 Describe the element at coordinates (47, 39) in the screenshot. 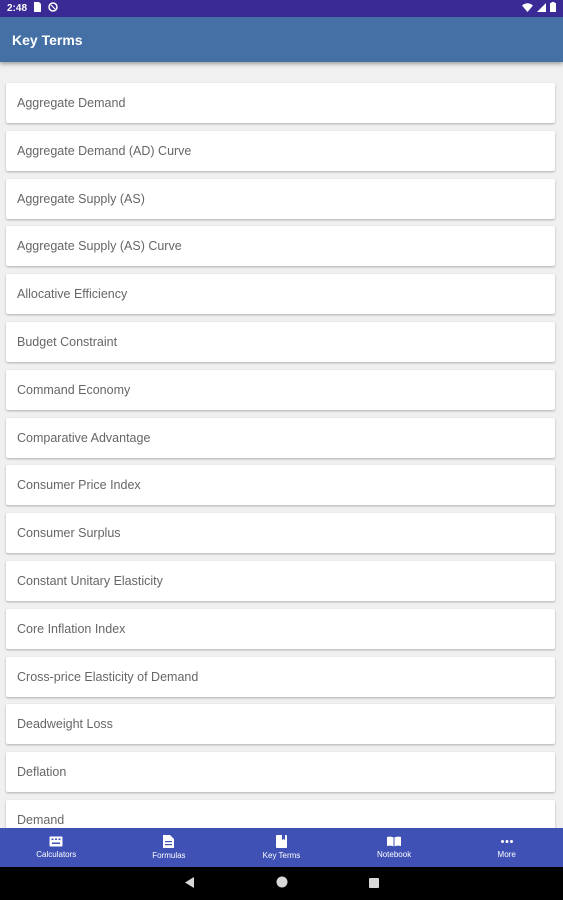

I see `page-title: Key Terms` at that location.